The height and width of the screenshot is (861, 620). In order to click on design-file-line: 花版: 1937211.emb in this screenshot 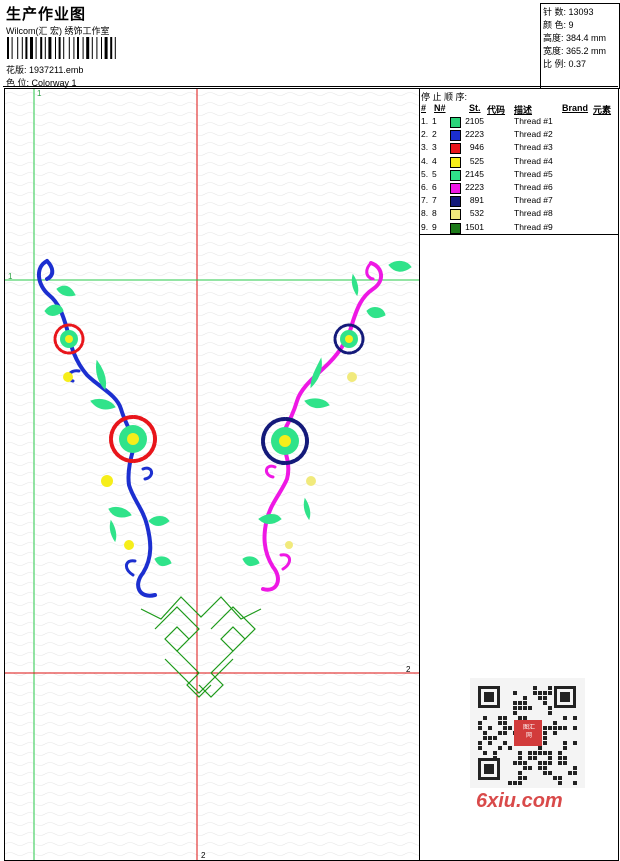, I will do `click(44, 69)`.